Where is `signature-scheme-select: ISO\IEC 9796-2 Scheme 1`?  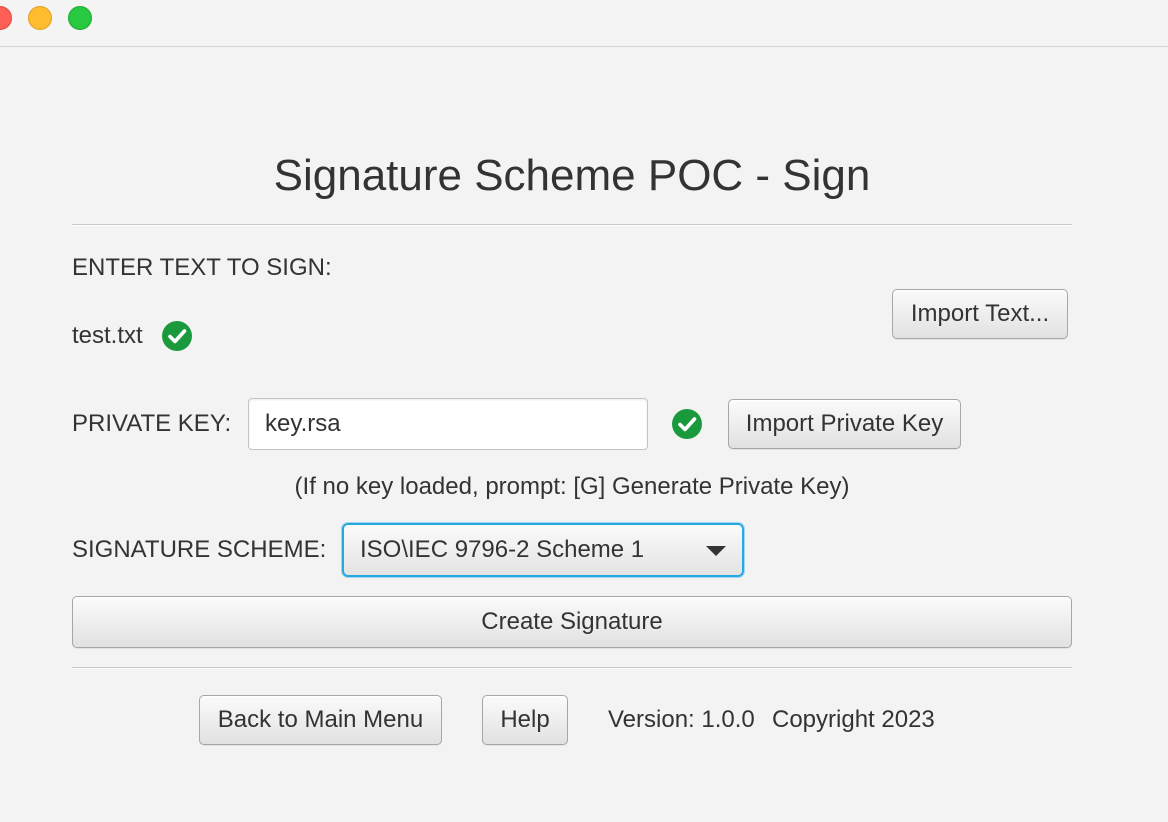 signature-scheme-select: ISO\IEC 9796-2 Scheme 1 is located at coordinates (543, 550).